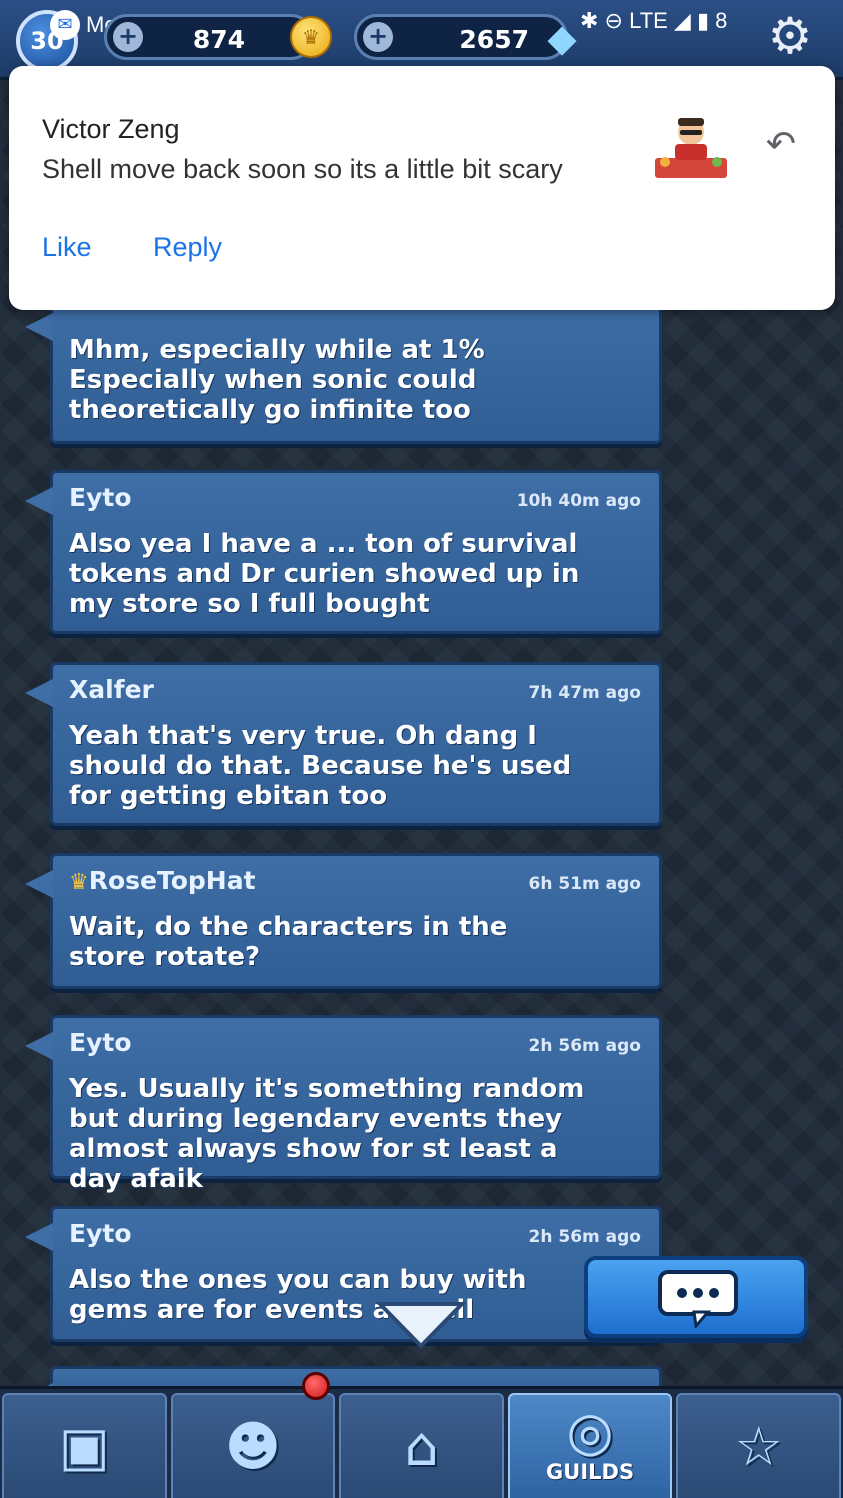 This screenshot has width=843, height=1498. I want to click on like-button: Like, so click(67, 247).